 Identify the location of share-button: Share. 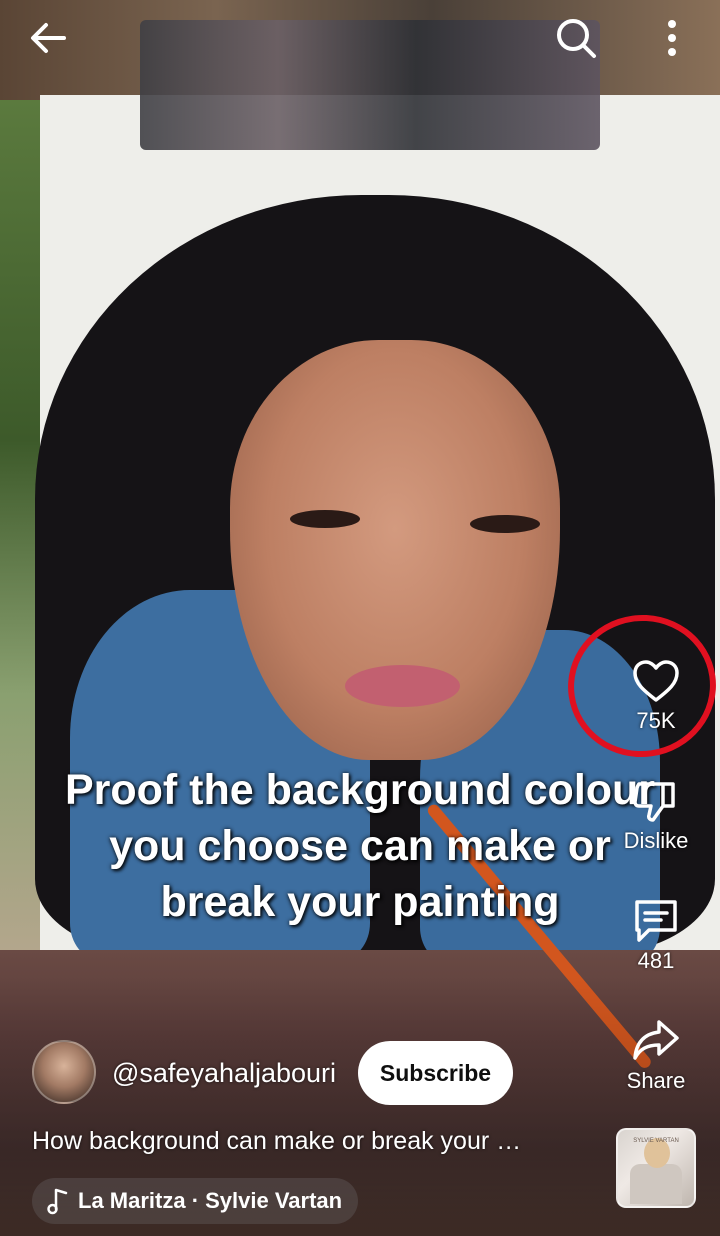
(656, 1056).